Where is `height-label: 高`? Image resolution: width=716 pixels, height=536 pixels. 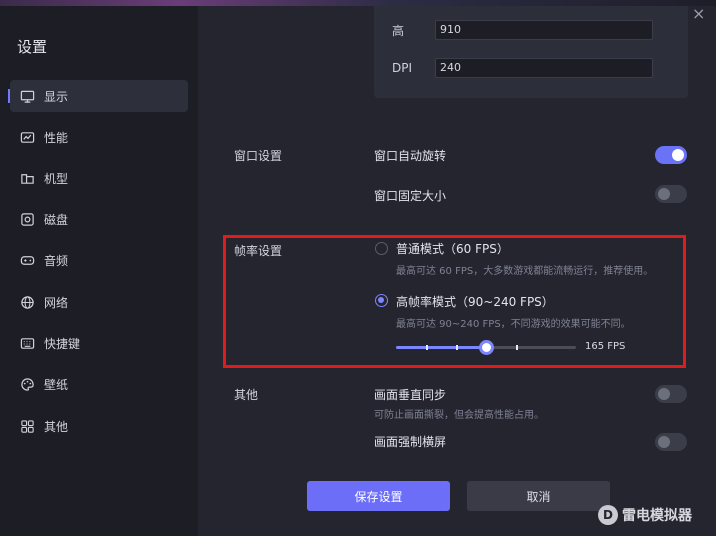
height-label: 高 is located at coordinates (398, 31).